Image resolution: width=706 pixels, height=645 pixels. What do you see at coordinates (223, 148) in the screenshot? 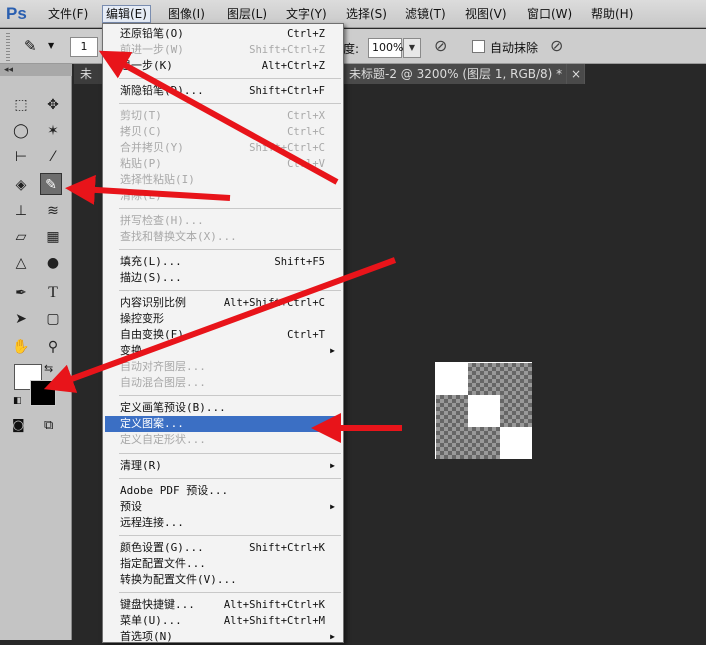
I see `edit-menu-item: 合并拷贝(Y) Shift+Ctrl+C` at bounding box center [223, 148].